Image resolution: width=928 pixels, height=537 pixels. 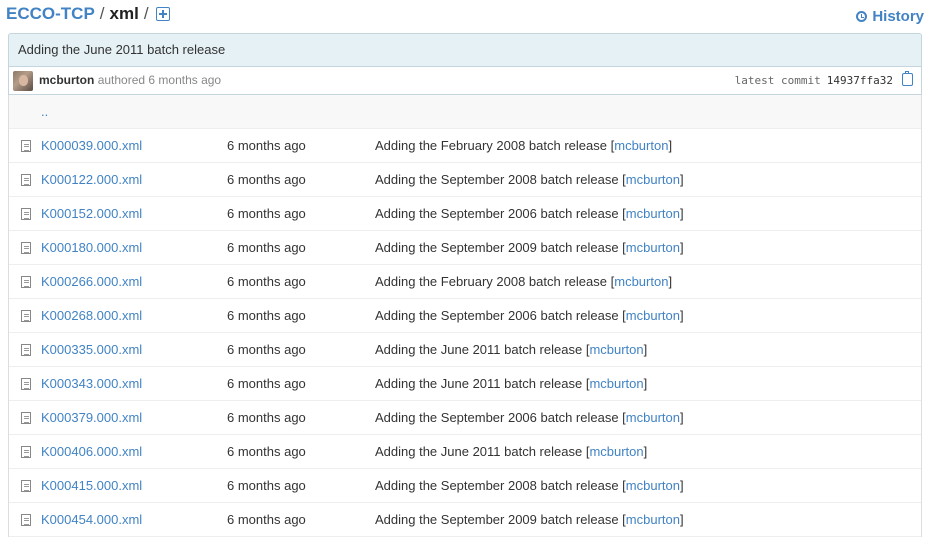 What do you see at coordinates (465, 50) in the screenshot?
I see `commit-message: Adding the June 2011 batch release` at bounding box center [465, 50].